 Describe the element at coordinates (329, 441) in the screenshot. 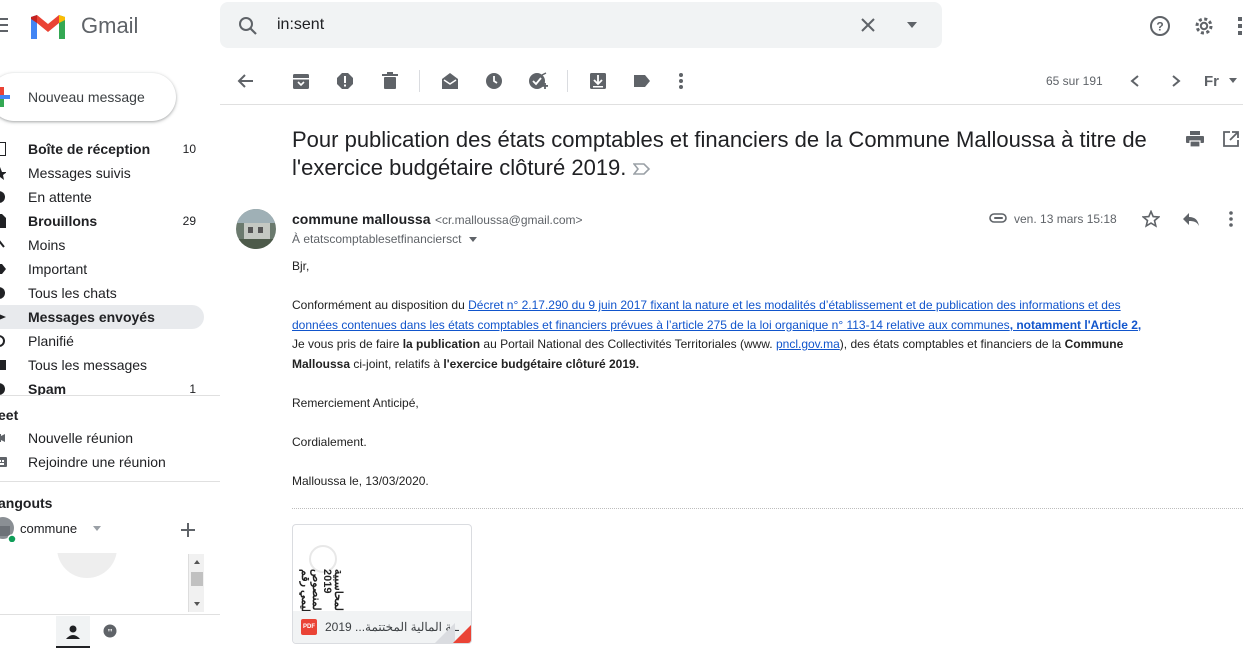

I see `closing-line: Cordialement.` at that location.